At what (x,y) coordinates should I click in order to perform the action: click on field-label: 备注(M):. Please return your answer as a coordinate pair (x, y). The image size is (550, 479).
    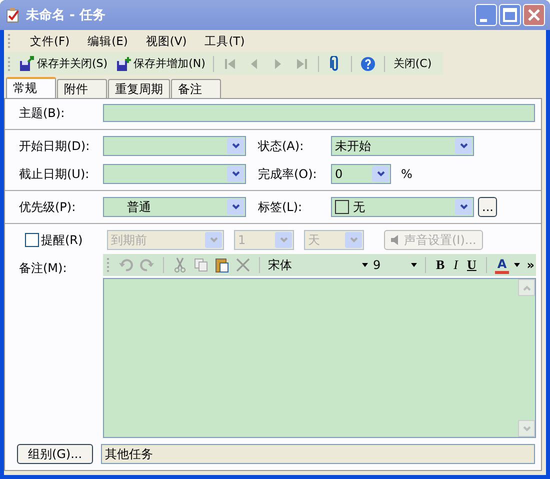
    Looking at the image, I should click on (43, 268).